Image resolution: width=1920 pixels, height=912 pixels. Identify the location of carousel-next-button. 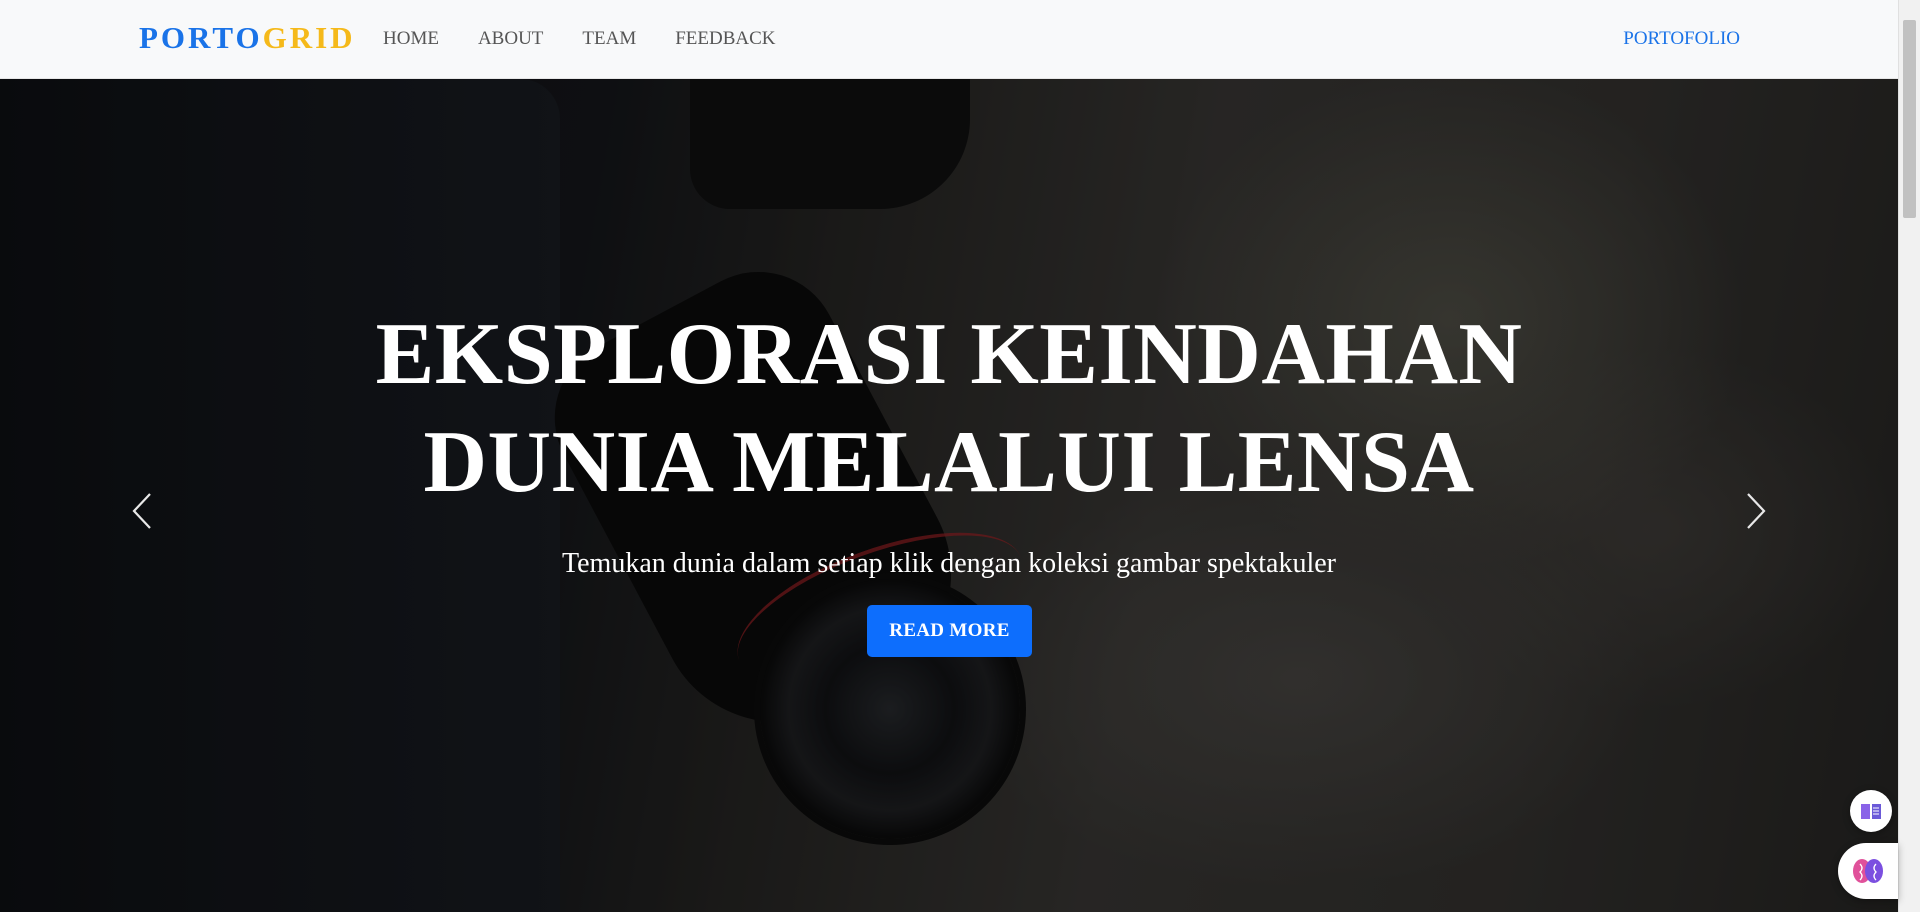
(1756, 511).